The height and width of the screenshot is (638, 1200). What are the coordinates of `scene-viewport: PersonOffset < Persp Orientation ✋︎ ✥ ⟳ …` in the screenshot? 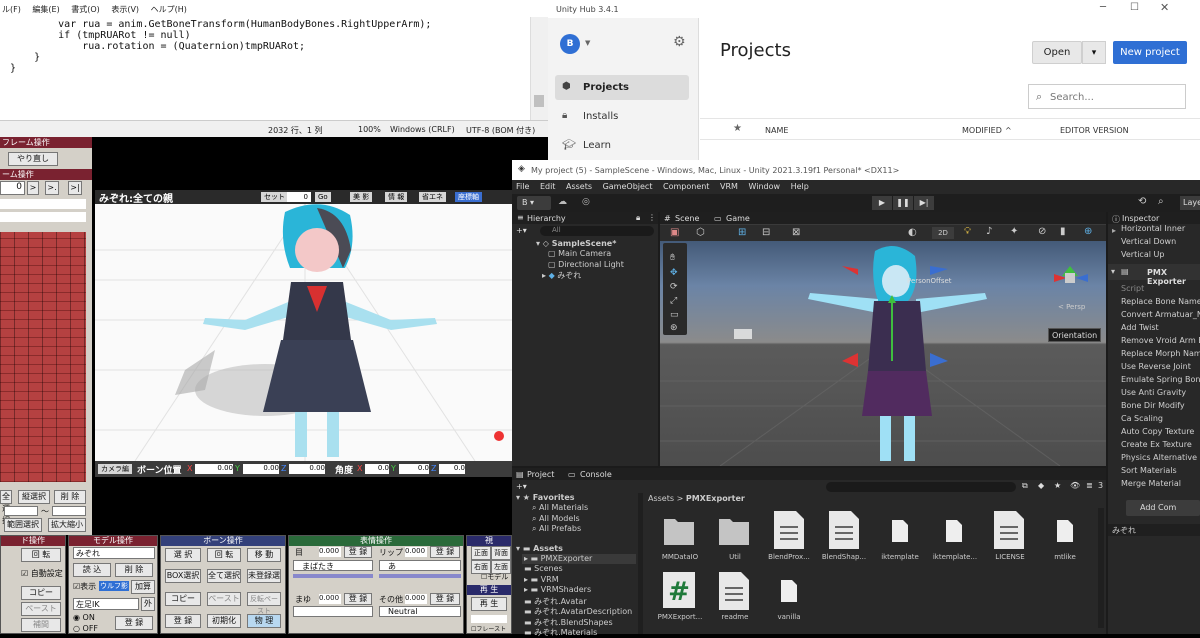 It's located at (883, 354).